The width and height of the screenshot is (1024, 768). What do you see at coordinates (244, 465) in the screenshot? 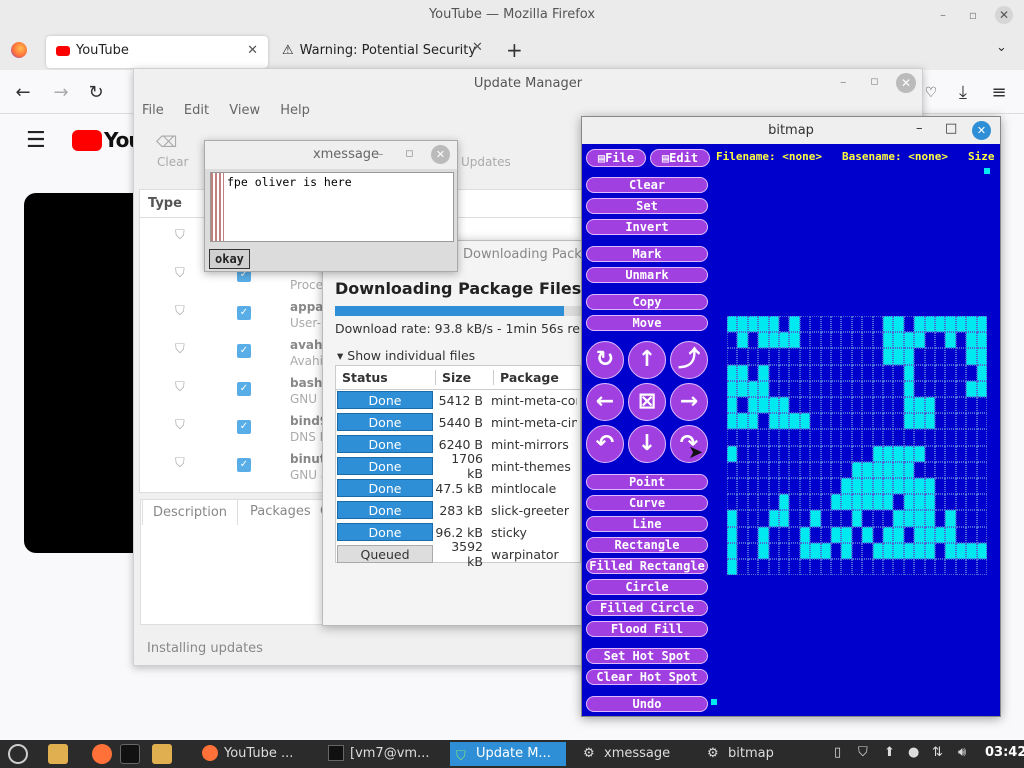
I see `checkbox: ✓` at bounding box center [244, 465].